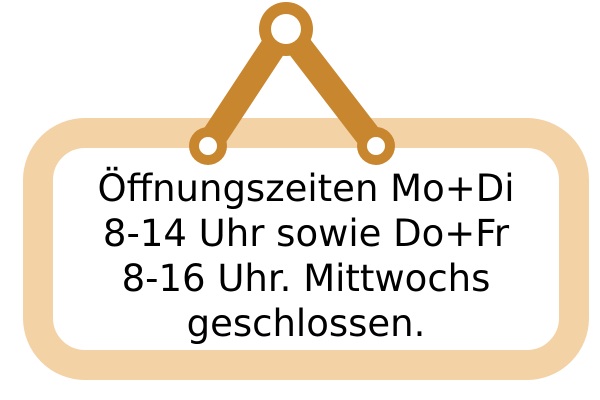 Image resolution: width=600 pixels, height=400 pixels. What do you see at coordinates (306, 233) in the screenshot?
I see `opening-hours-line-2: 8-14 Uhr sowie Do+Fr` at bounding box center [306, 233].